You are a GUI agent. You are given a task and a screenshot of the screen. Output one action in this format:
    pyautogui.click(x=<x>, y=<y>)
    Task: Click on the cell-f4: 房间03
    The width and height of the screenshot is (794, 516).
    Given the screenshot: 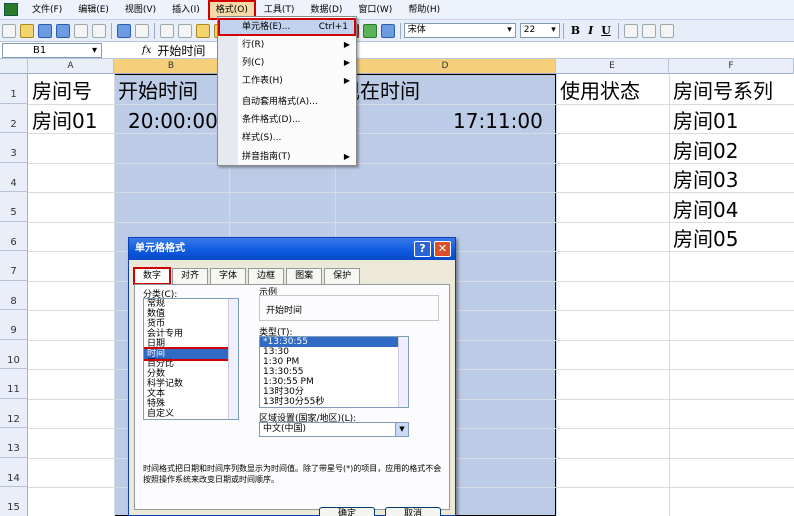 What is the action you would take?
    pyautogui.click(x=705, y=180)
    